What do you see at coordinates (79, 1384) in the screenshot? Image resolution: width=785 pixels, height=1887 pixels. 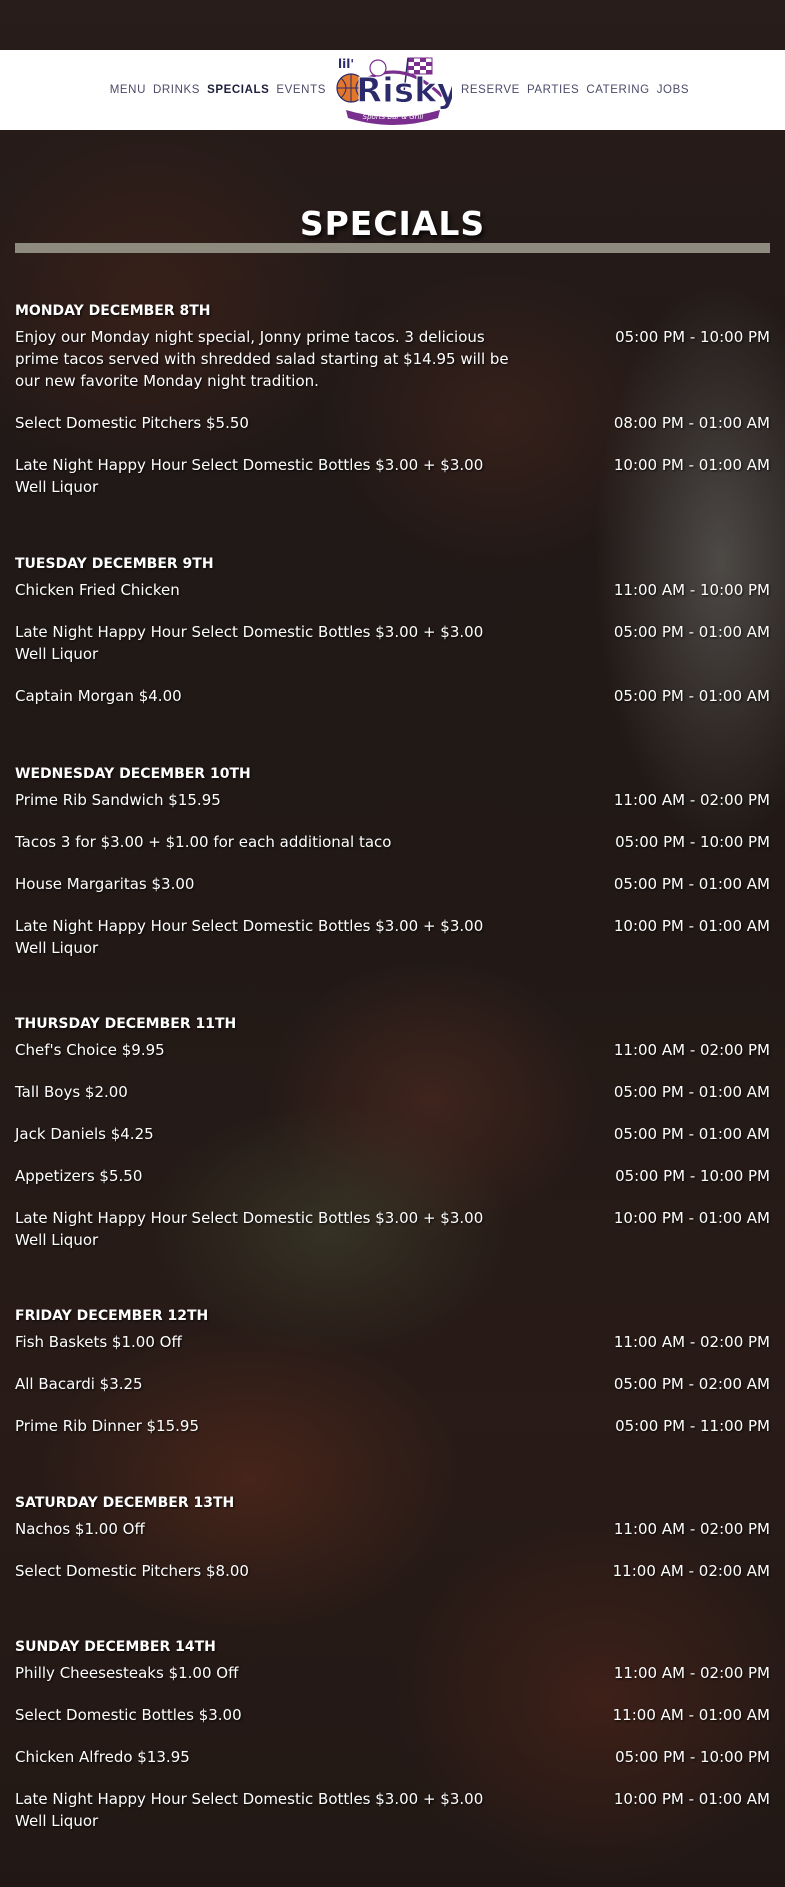 I see `special-description: All Bacardi $3.25` at bounding box center [79, 1384].